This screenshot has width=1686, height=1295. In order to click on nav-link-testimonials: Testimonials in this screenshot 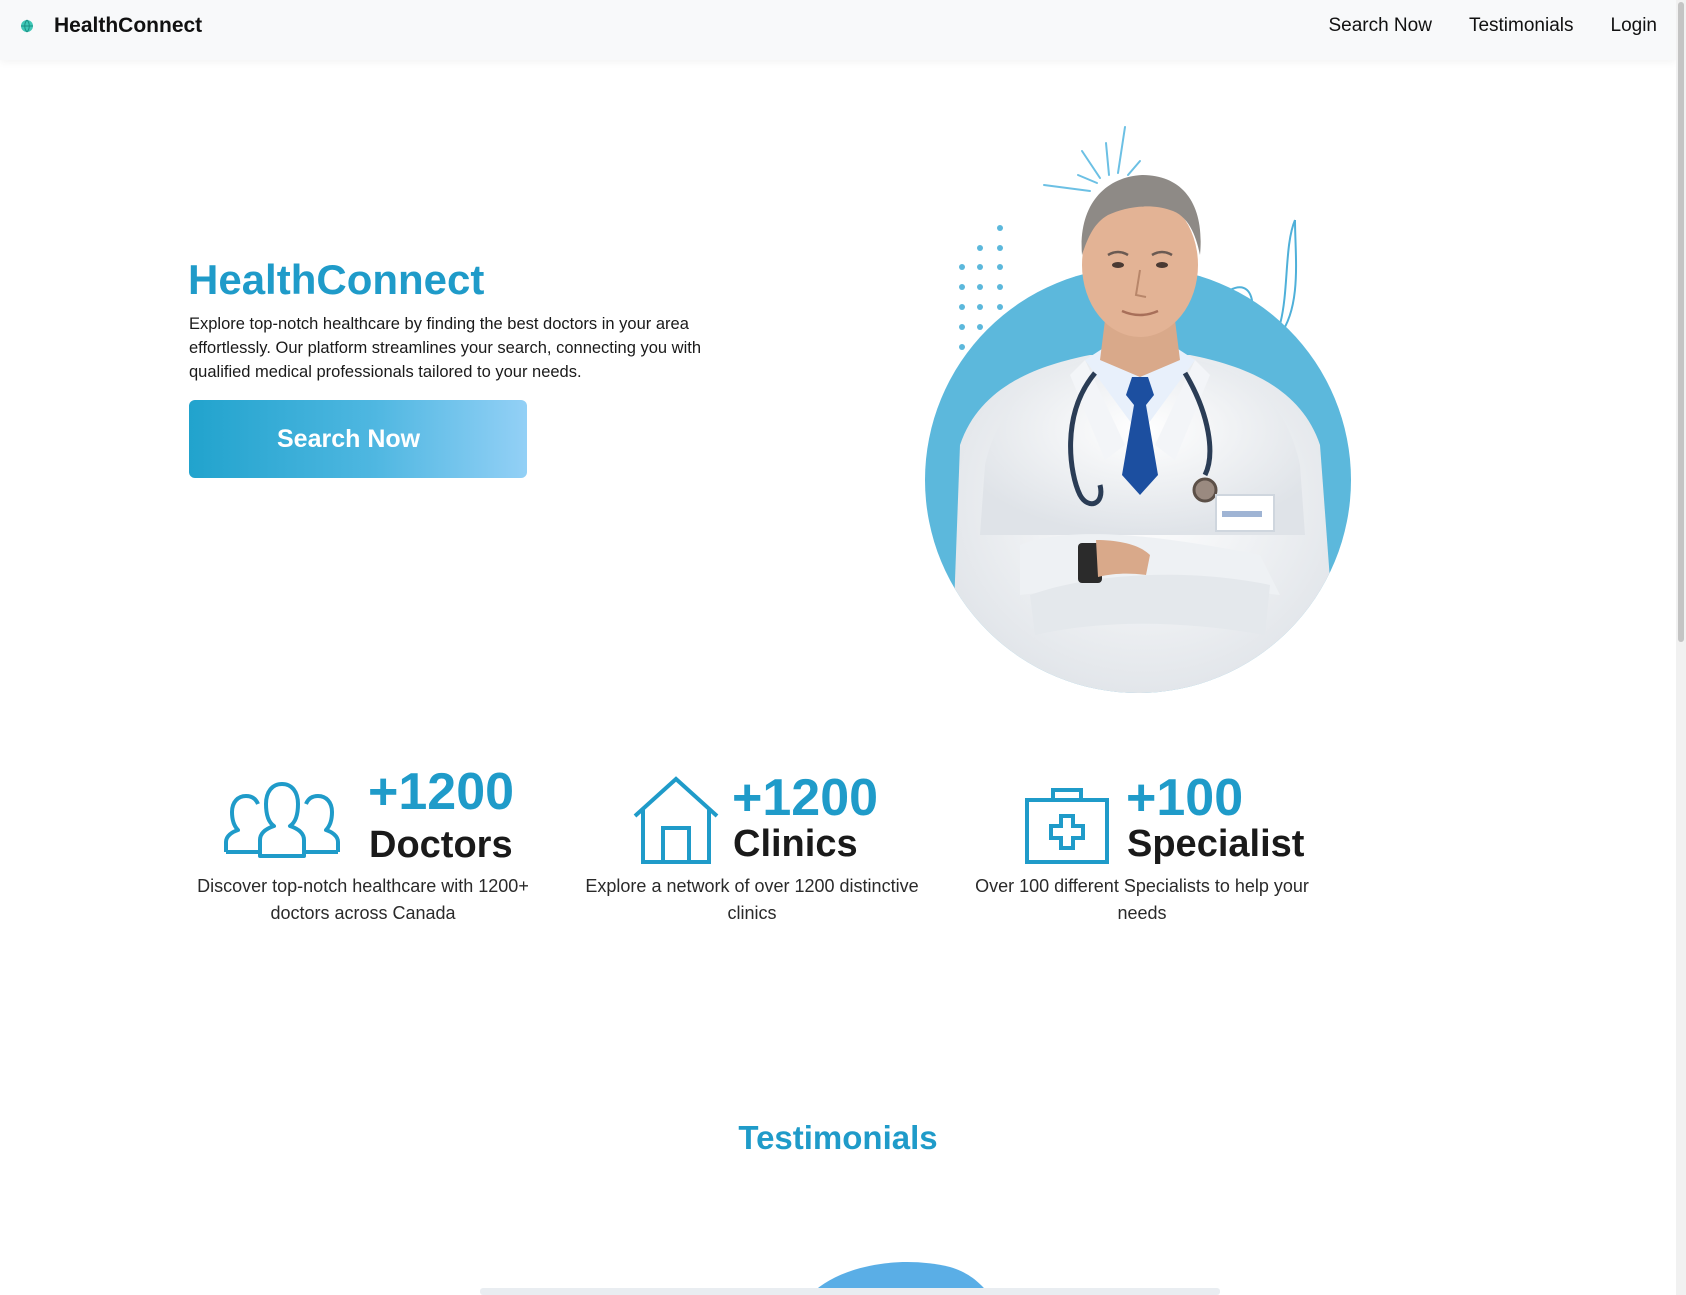, I will do `click(1521, 26)`.